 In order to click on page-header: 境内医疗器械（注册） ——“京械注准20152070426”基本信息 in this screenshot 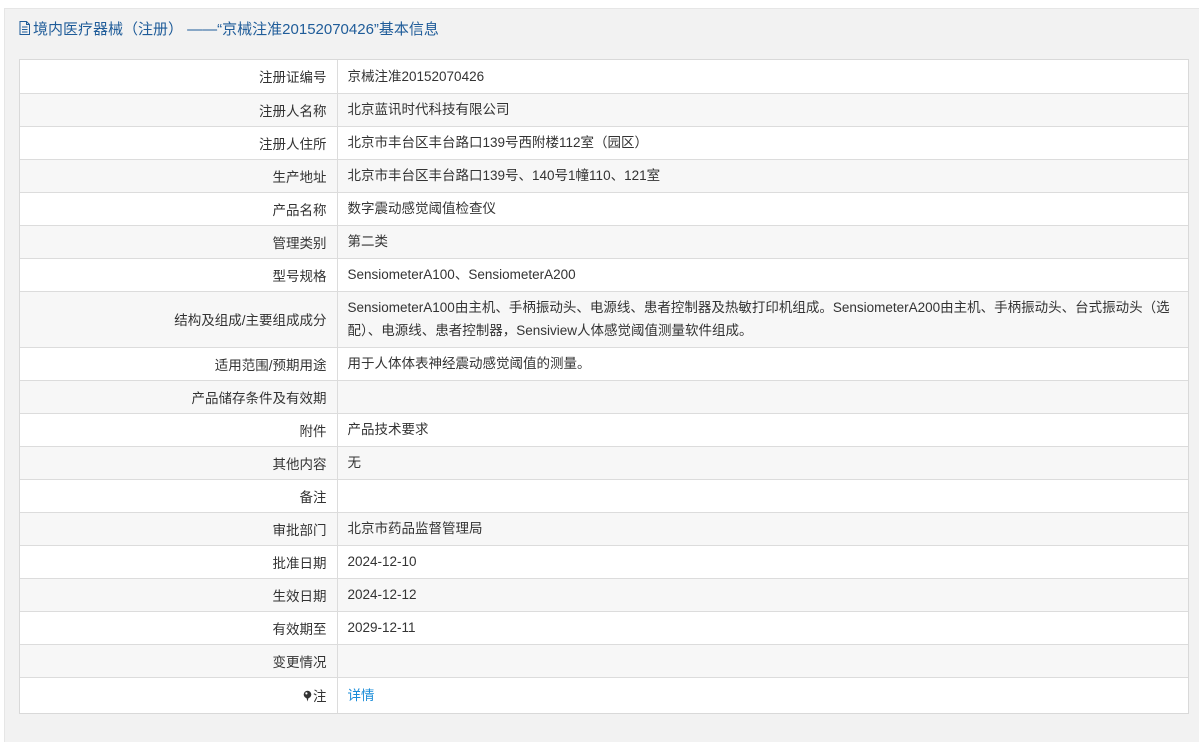, I will do `click(602, 28)`.